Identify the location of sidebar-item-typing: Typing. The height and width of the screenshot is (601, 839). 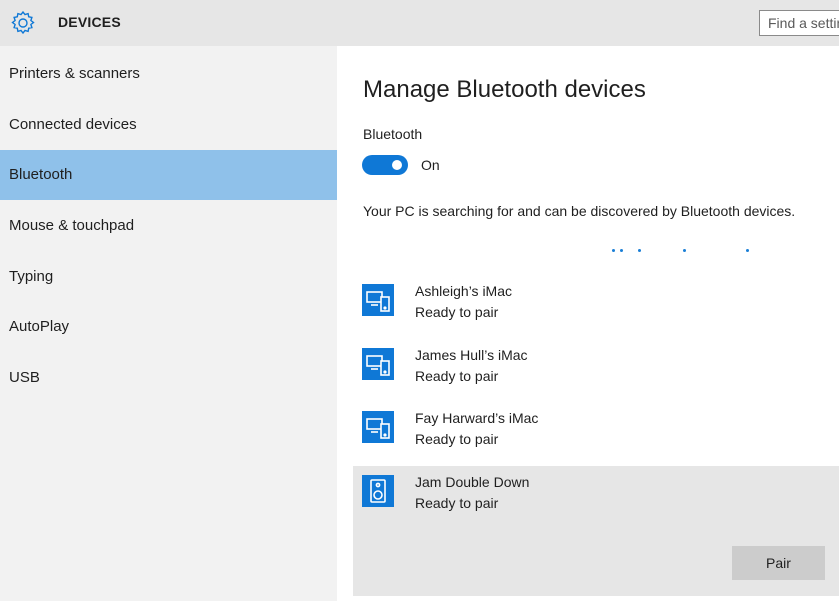
(168, 277).